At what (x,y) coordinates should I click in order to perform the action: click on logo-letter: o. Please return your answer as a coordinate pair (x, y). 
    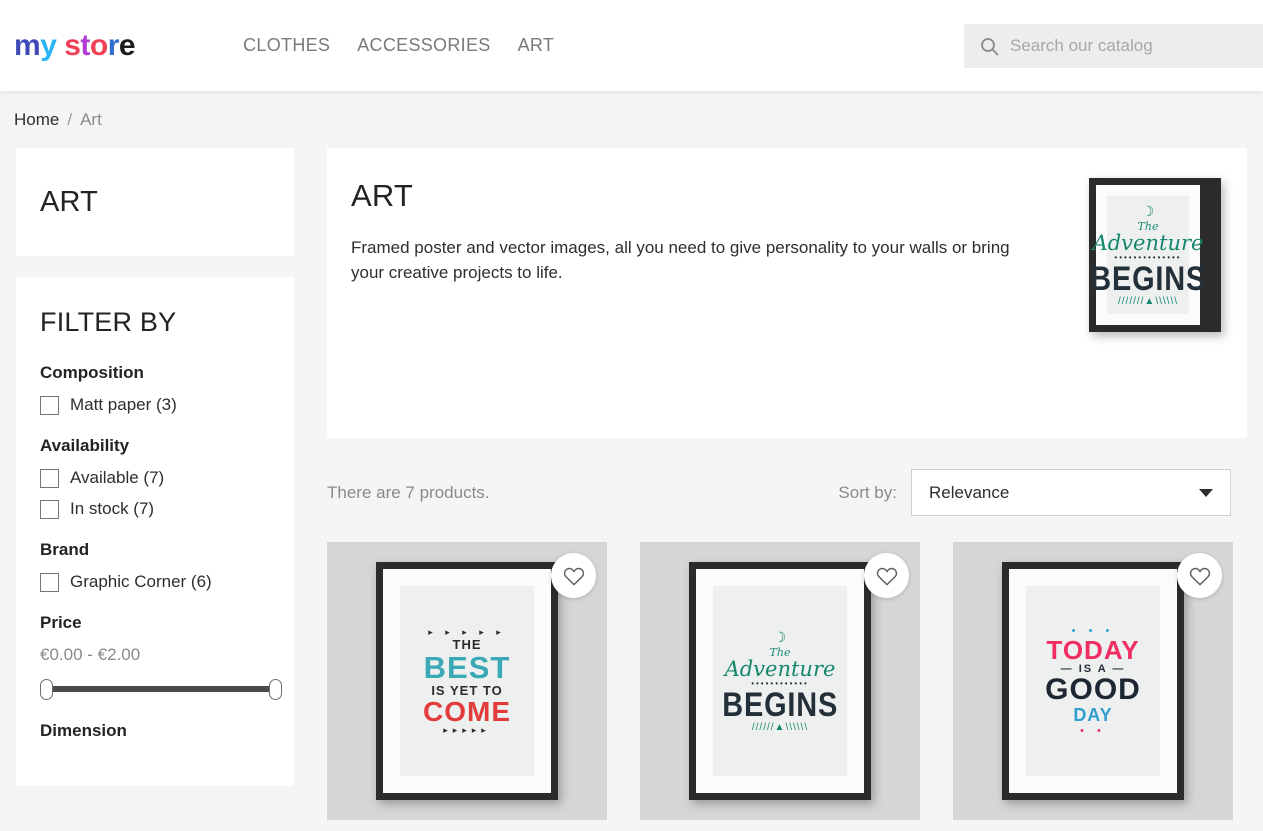
    Looking at the image, I should click on (98, 45).